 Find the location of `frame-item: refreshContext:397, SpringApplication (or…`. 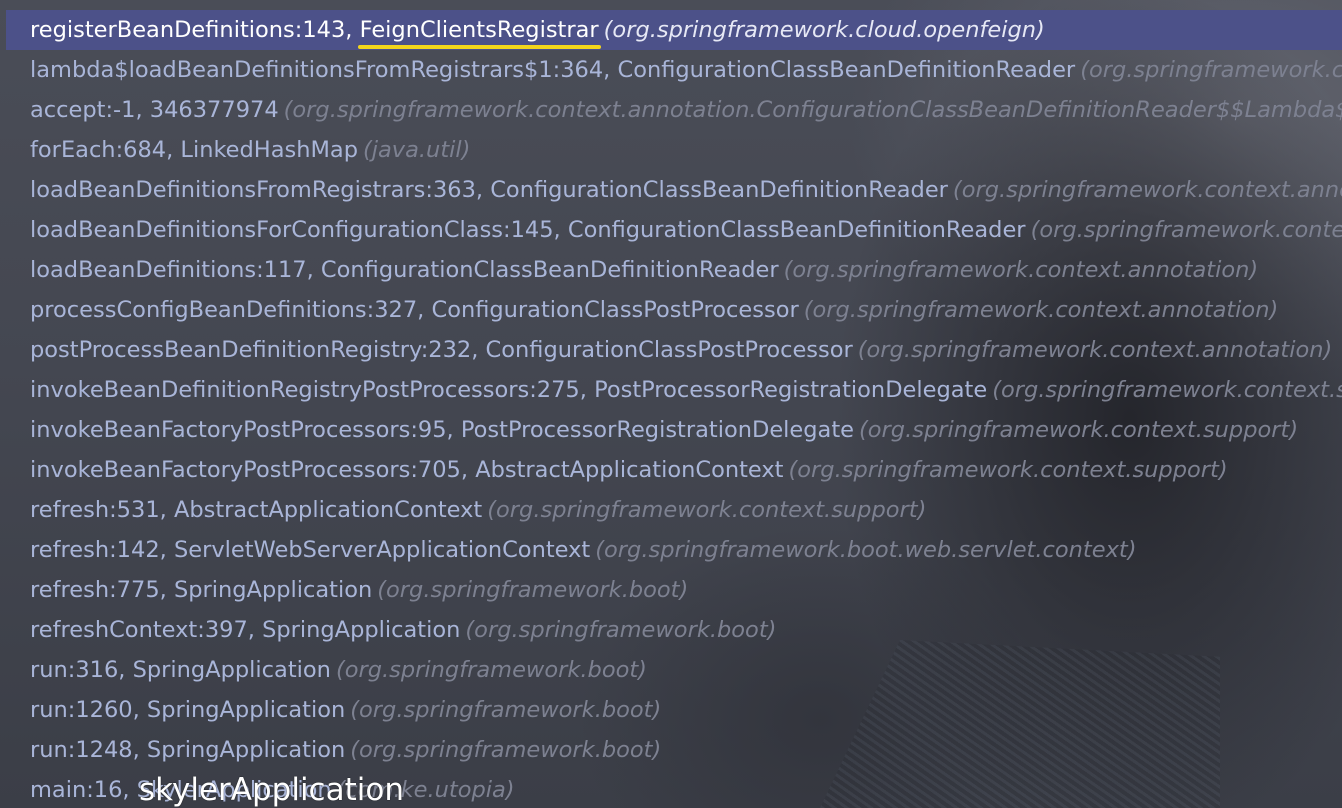

frame-item: refreshContext:397, SpringApplication (or… is located at coordinates (671, 630).